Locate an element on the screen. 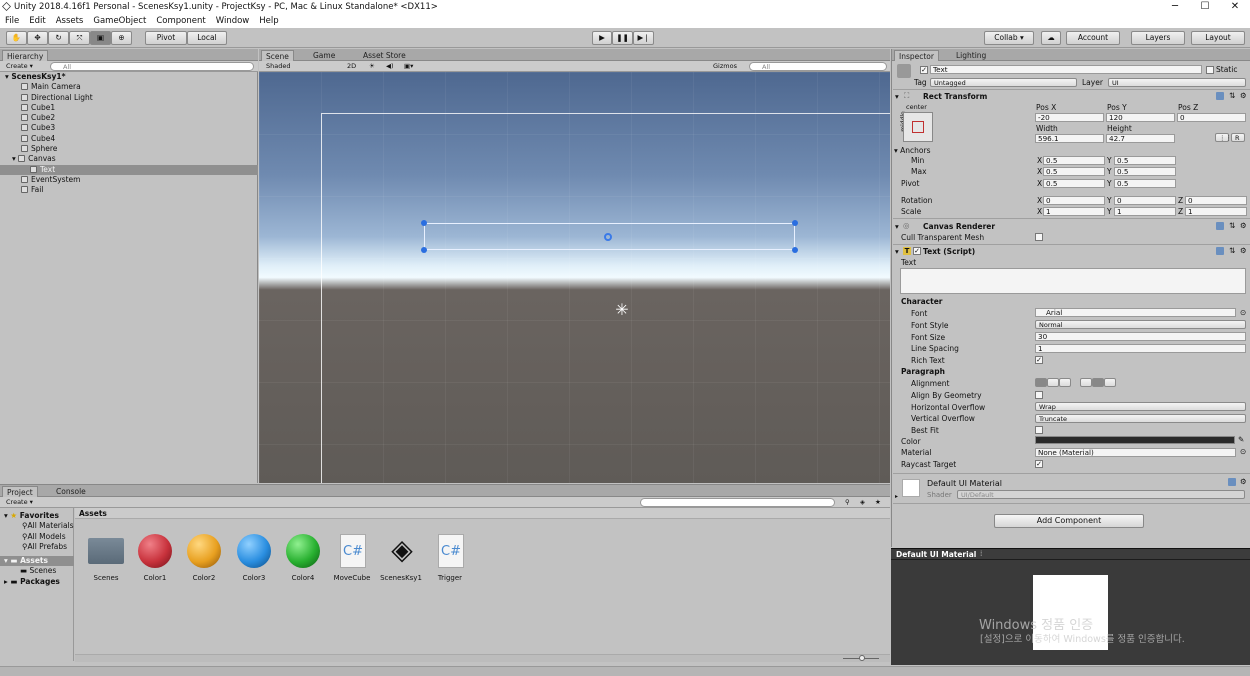  anchors-foldout: ▾ Anchors is located at coordinates (912, 150).